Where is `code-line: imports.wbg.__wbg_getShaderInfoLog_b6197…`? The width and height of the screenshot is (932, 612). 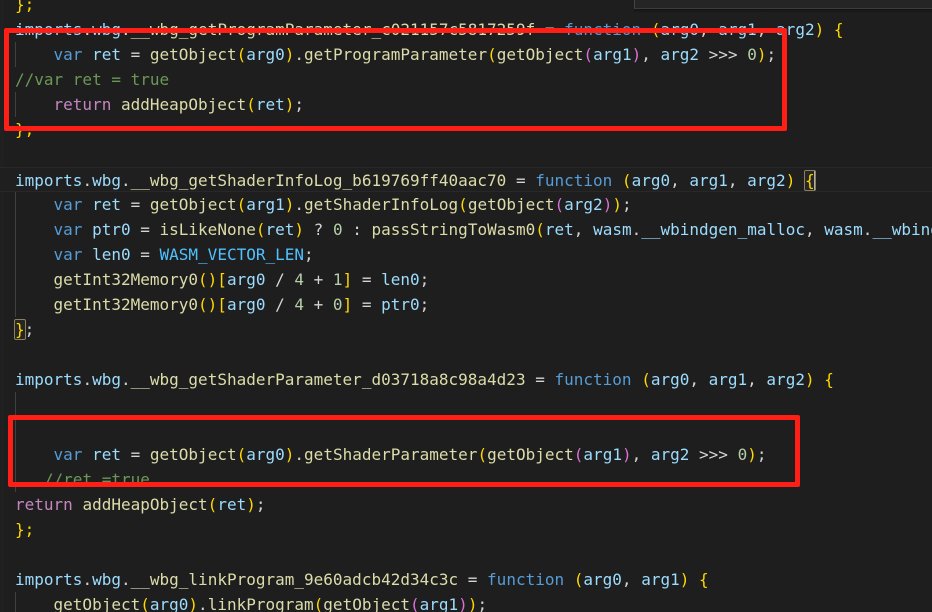
code-line: imports.wbg.__wbg_getShaderInfoLog_b6197… is located at coordinates (466, 179).